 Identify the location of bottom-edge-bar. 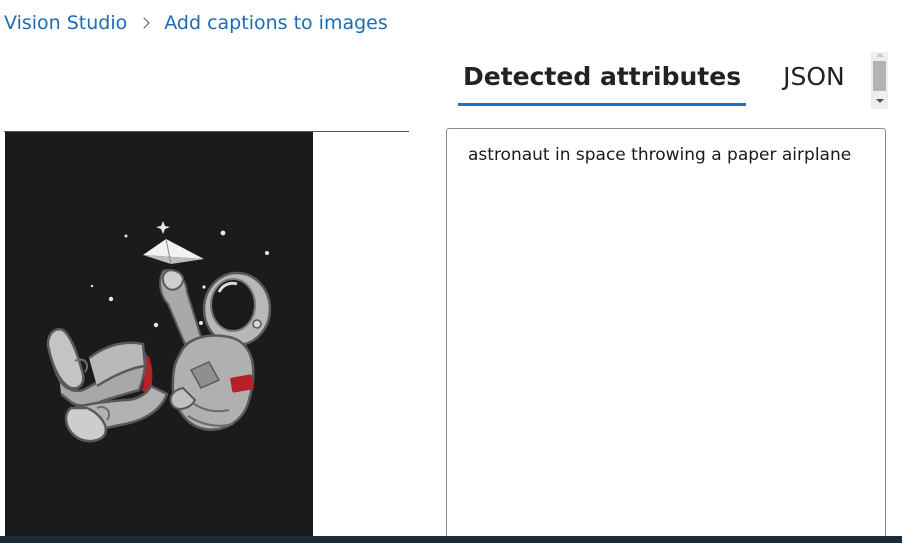
(451, 539).